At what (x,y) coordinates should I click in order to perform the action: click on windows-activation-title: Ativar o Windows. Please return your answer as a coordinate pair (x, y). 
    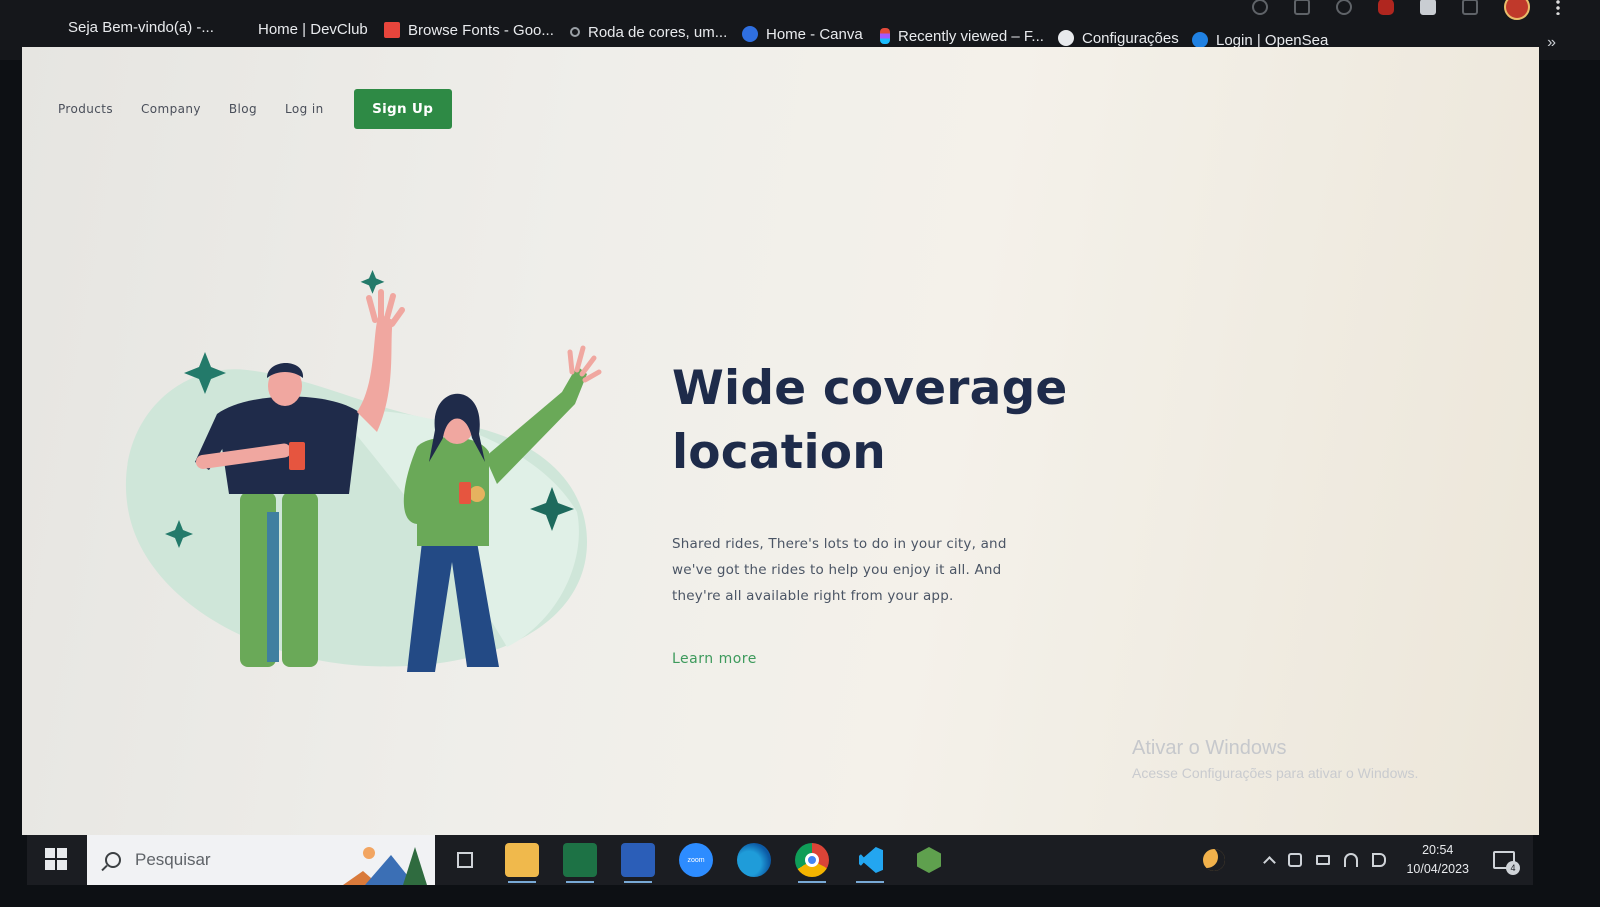
    Looking at the image, I should click on (1209, 748).